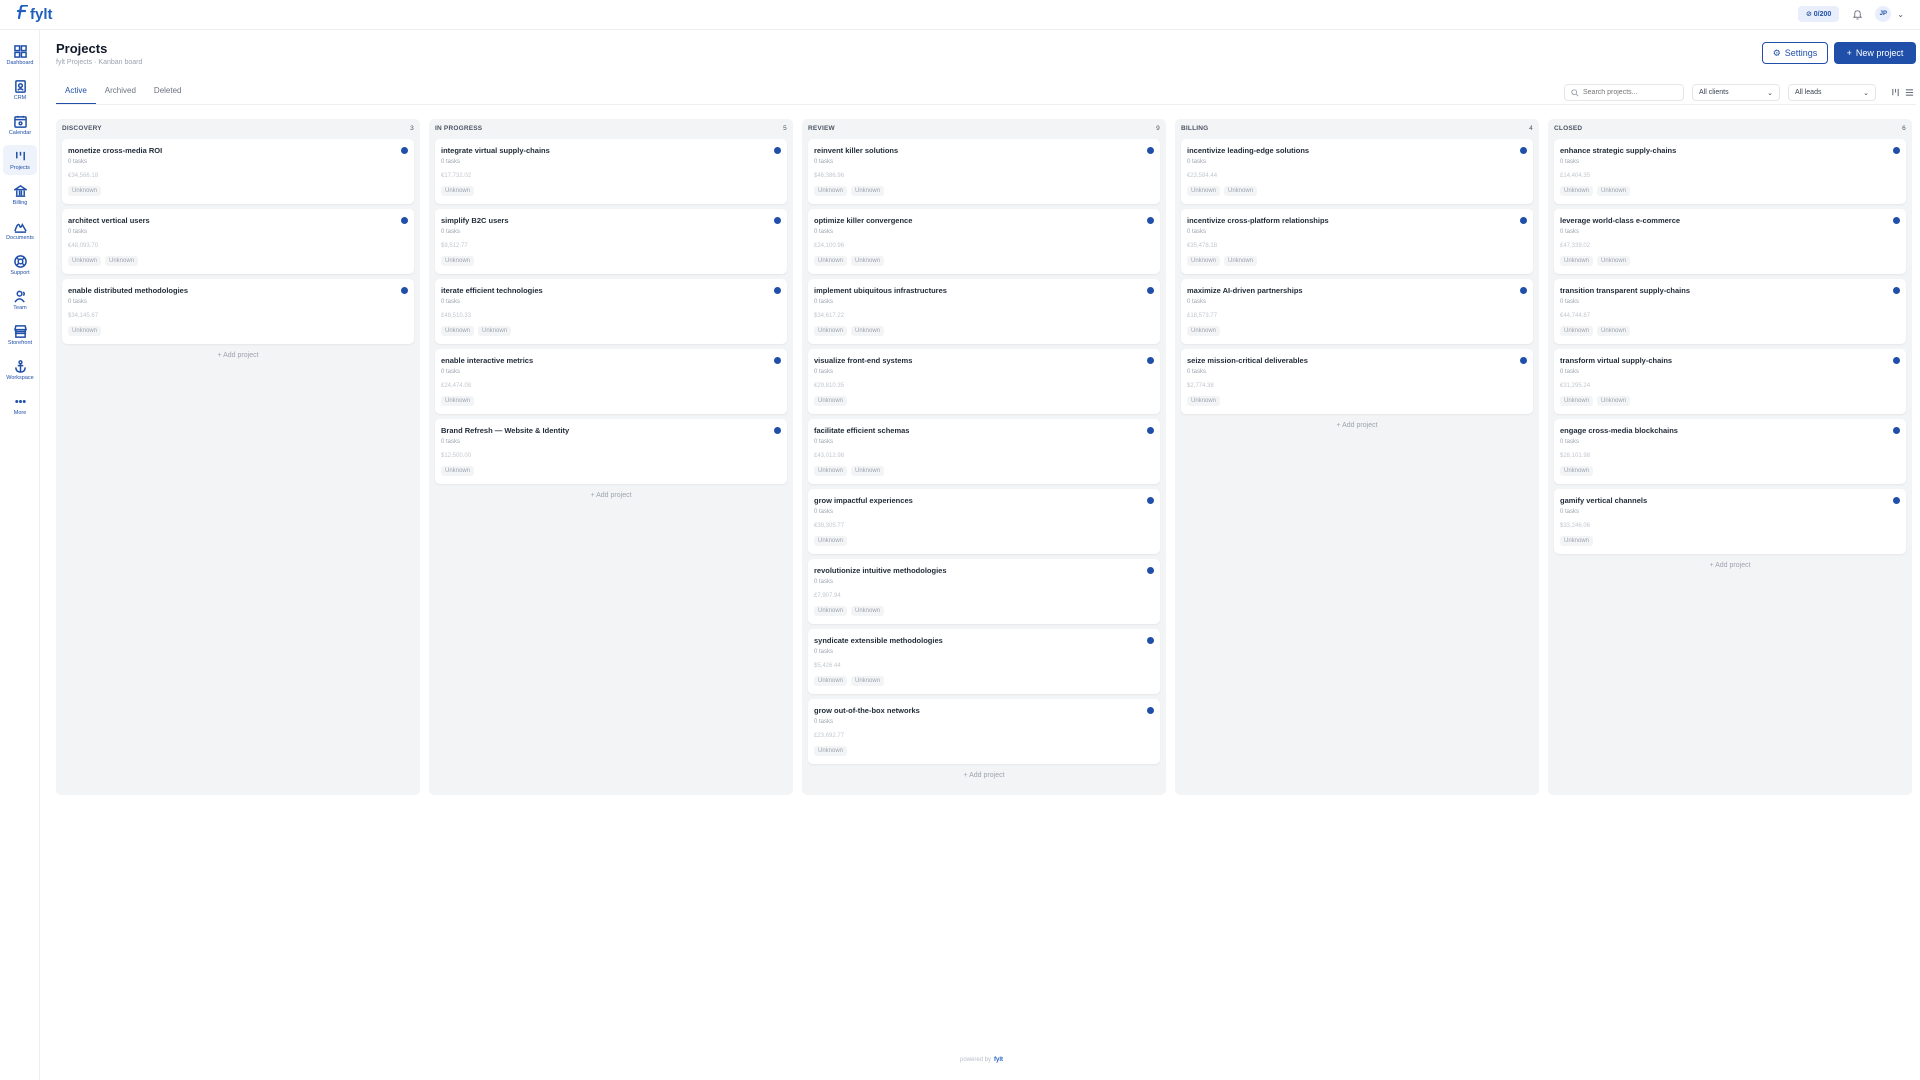 This screenshot has width=1920, height=1080. Describe the element at coordinates (19, 296) in the screenshot. I see `users-icon` at that location.